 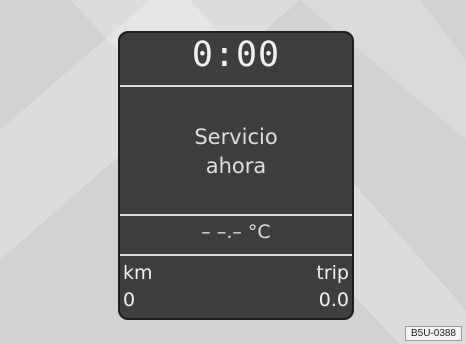 I want to click on divider-top, so click(x=236, y=86).